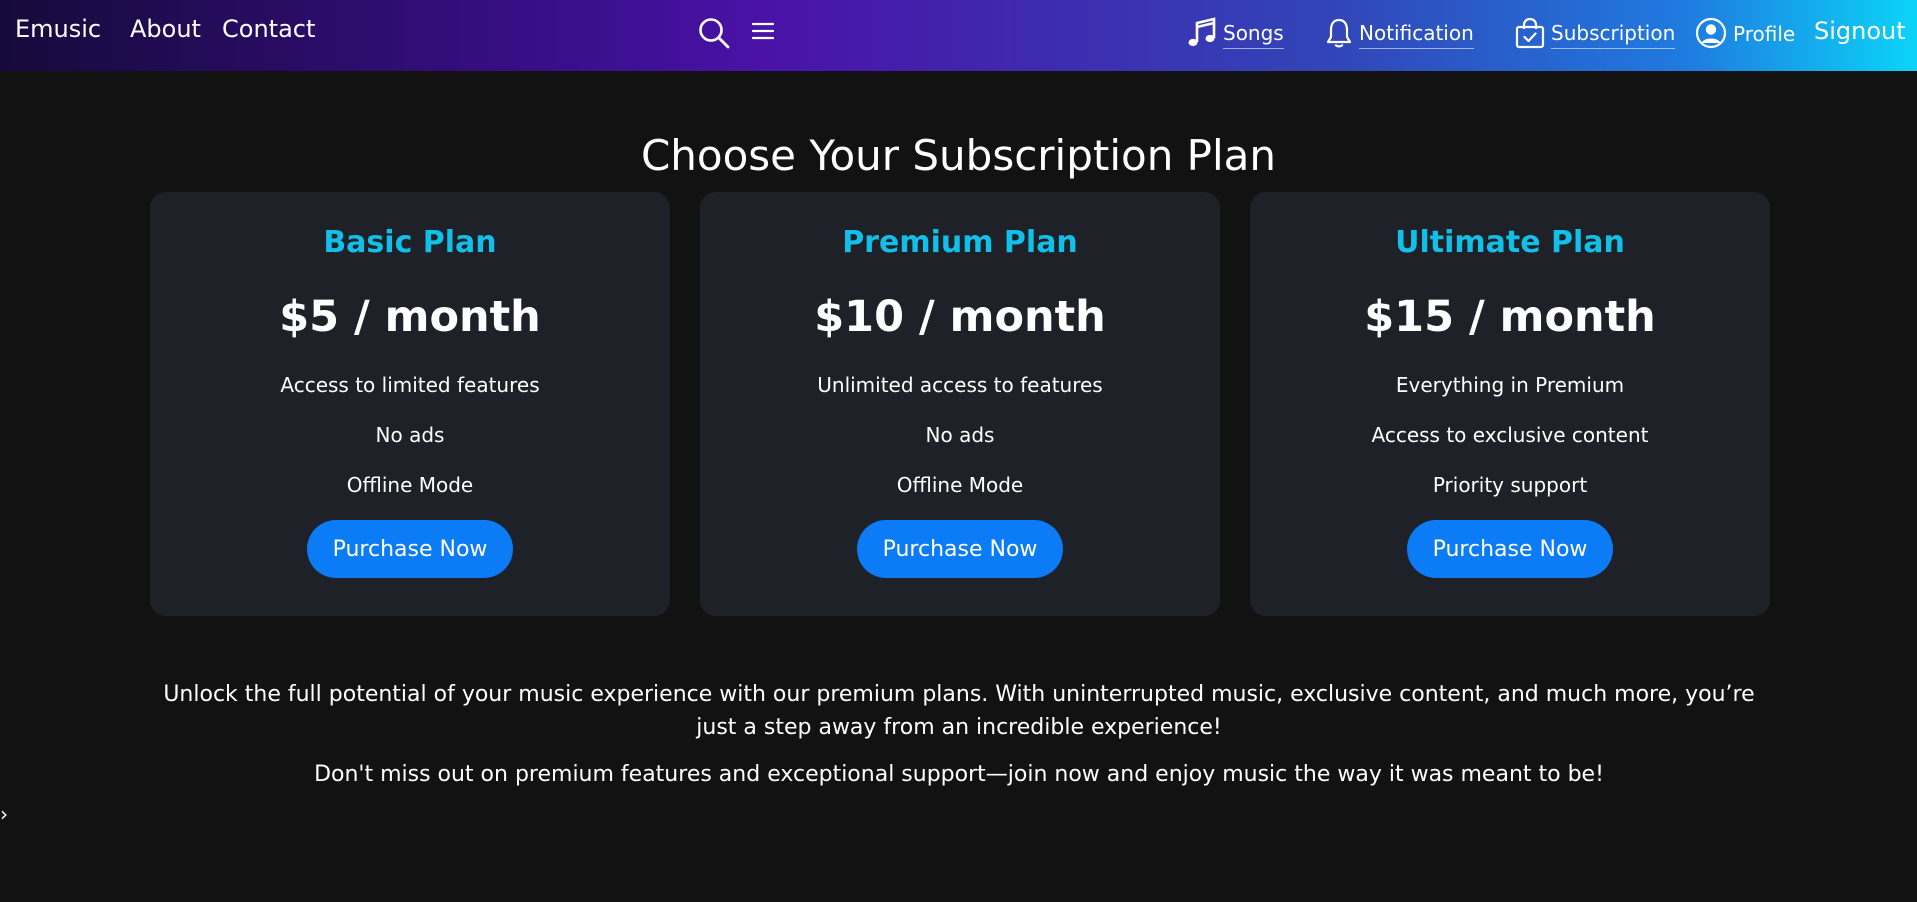  Describe the element at coordinates (958, 155) in the screenshot. I see `page-title: Choose Your Subscription Plan` at that location.